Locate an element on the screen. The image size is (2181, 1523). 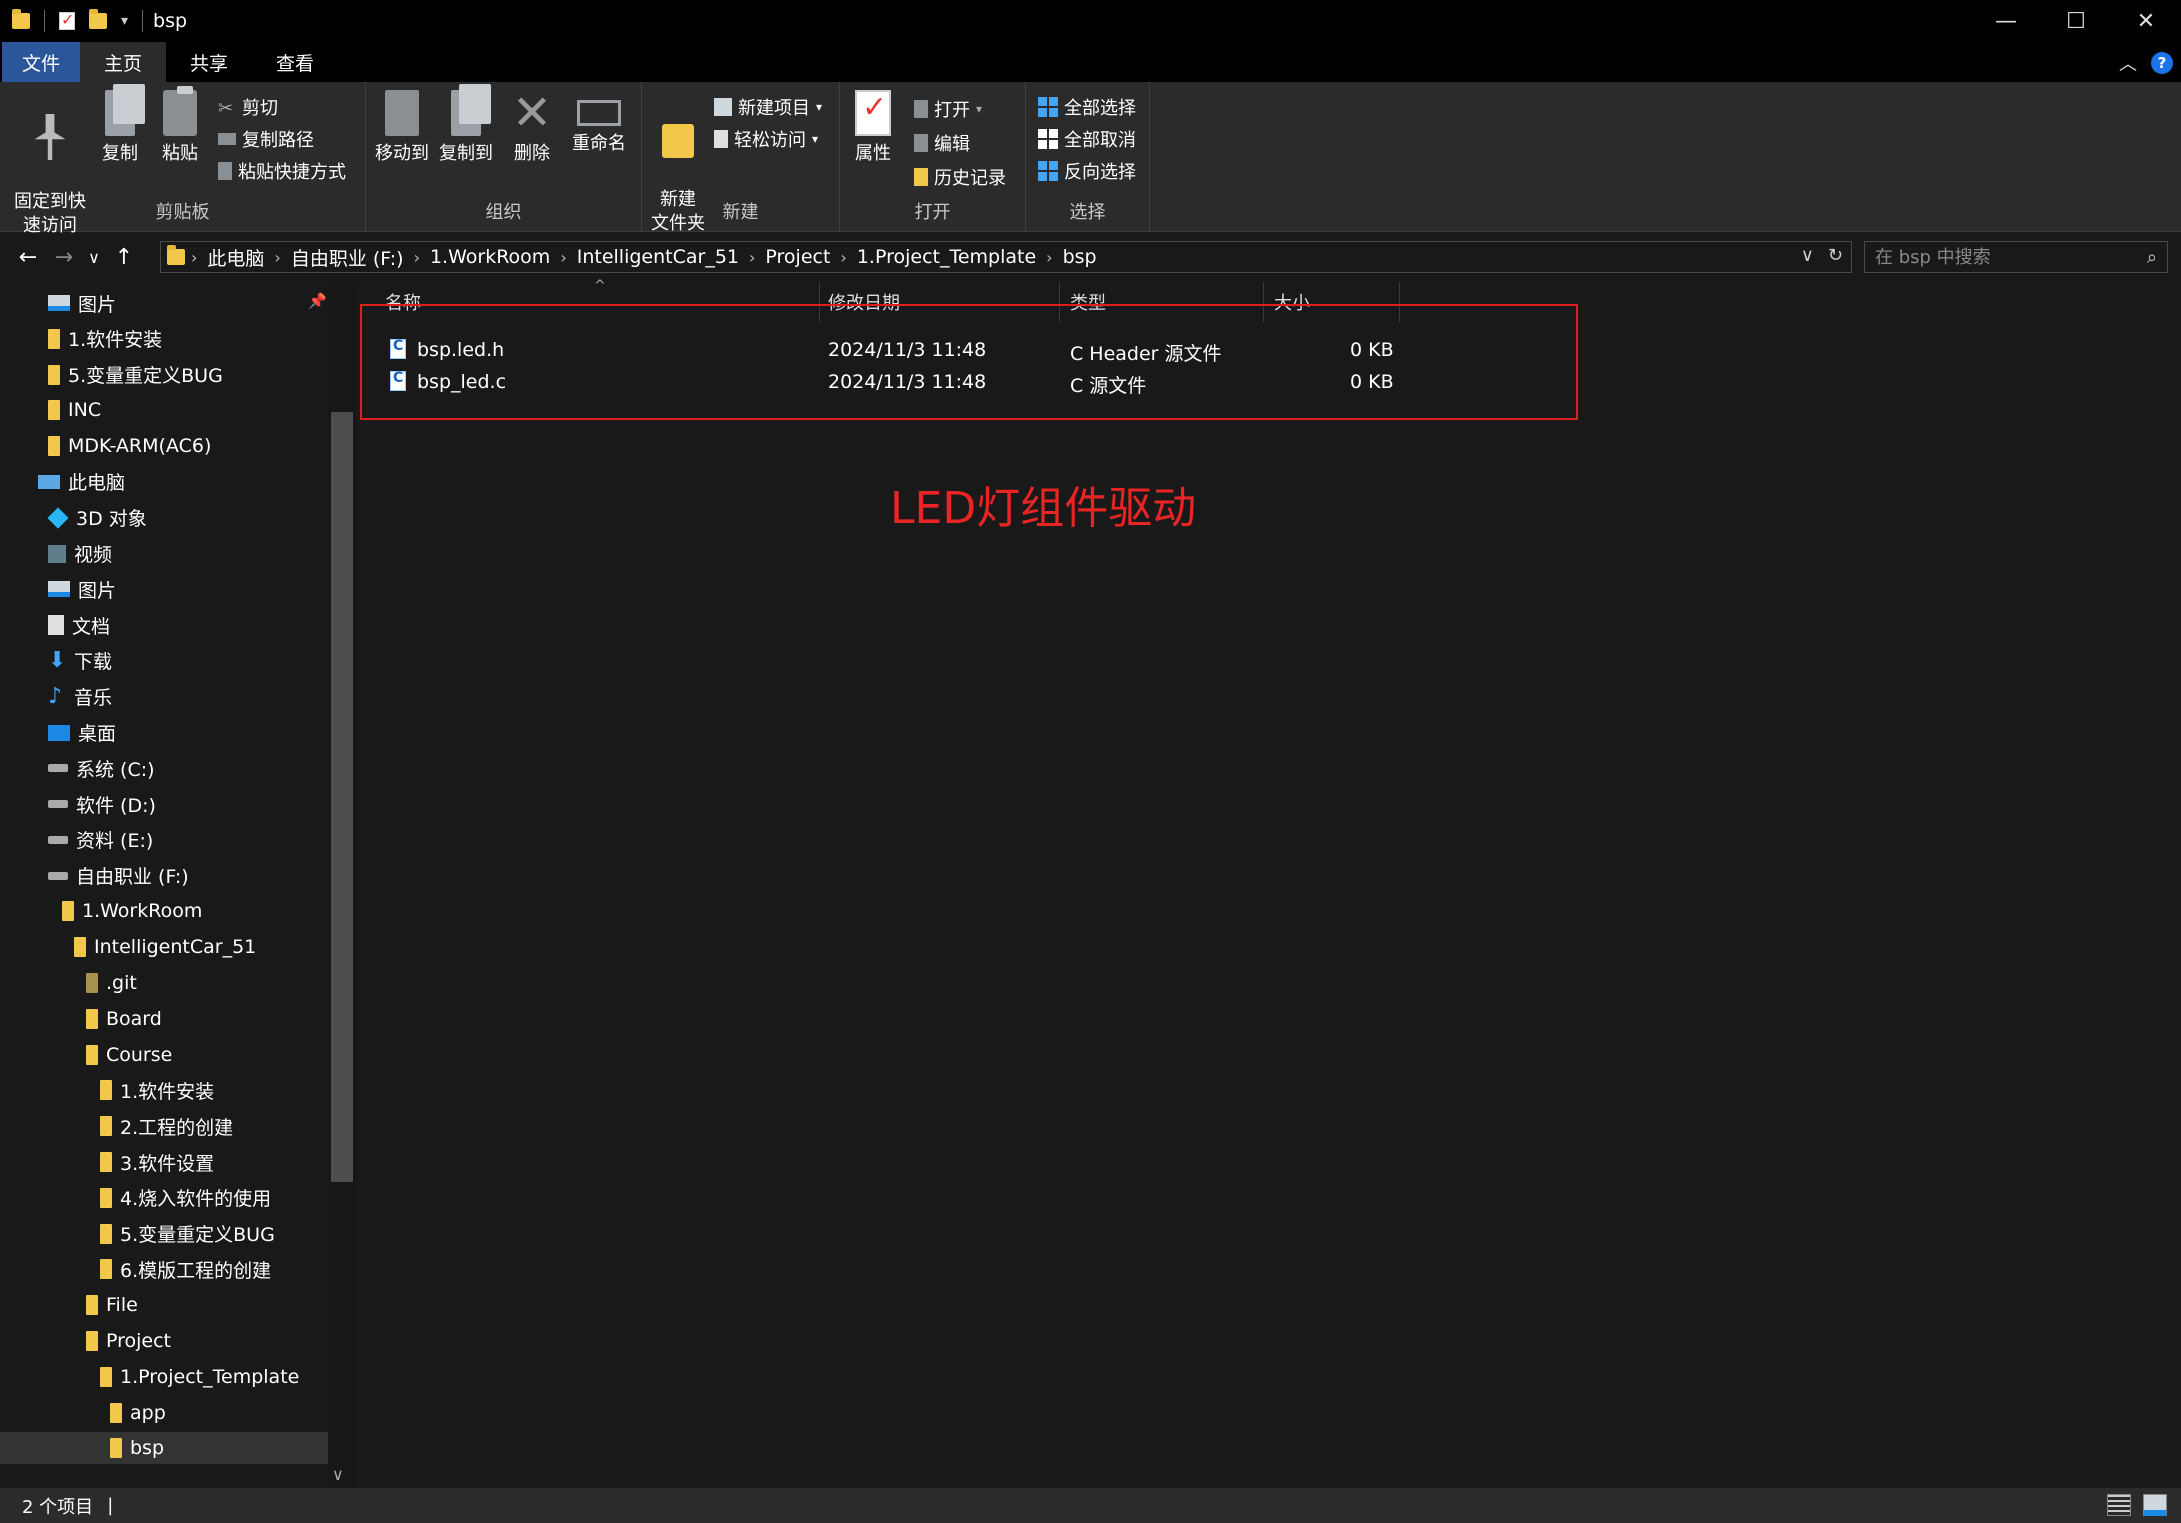
move-to-button: 移动到 is located at coordinates (402, 128).